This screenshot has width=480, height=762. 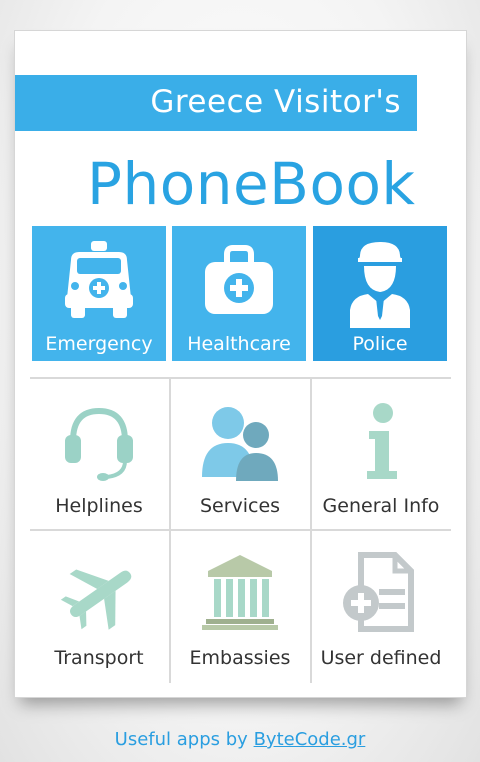 What do you see at coordinates (240, 506) in the screenshot?
I see `services-label: Services` at bounding box center [240, 506].